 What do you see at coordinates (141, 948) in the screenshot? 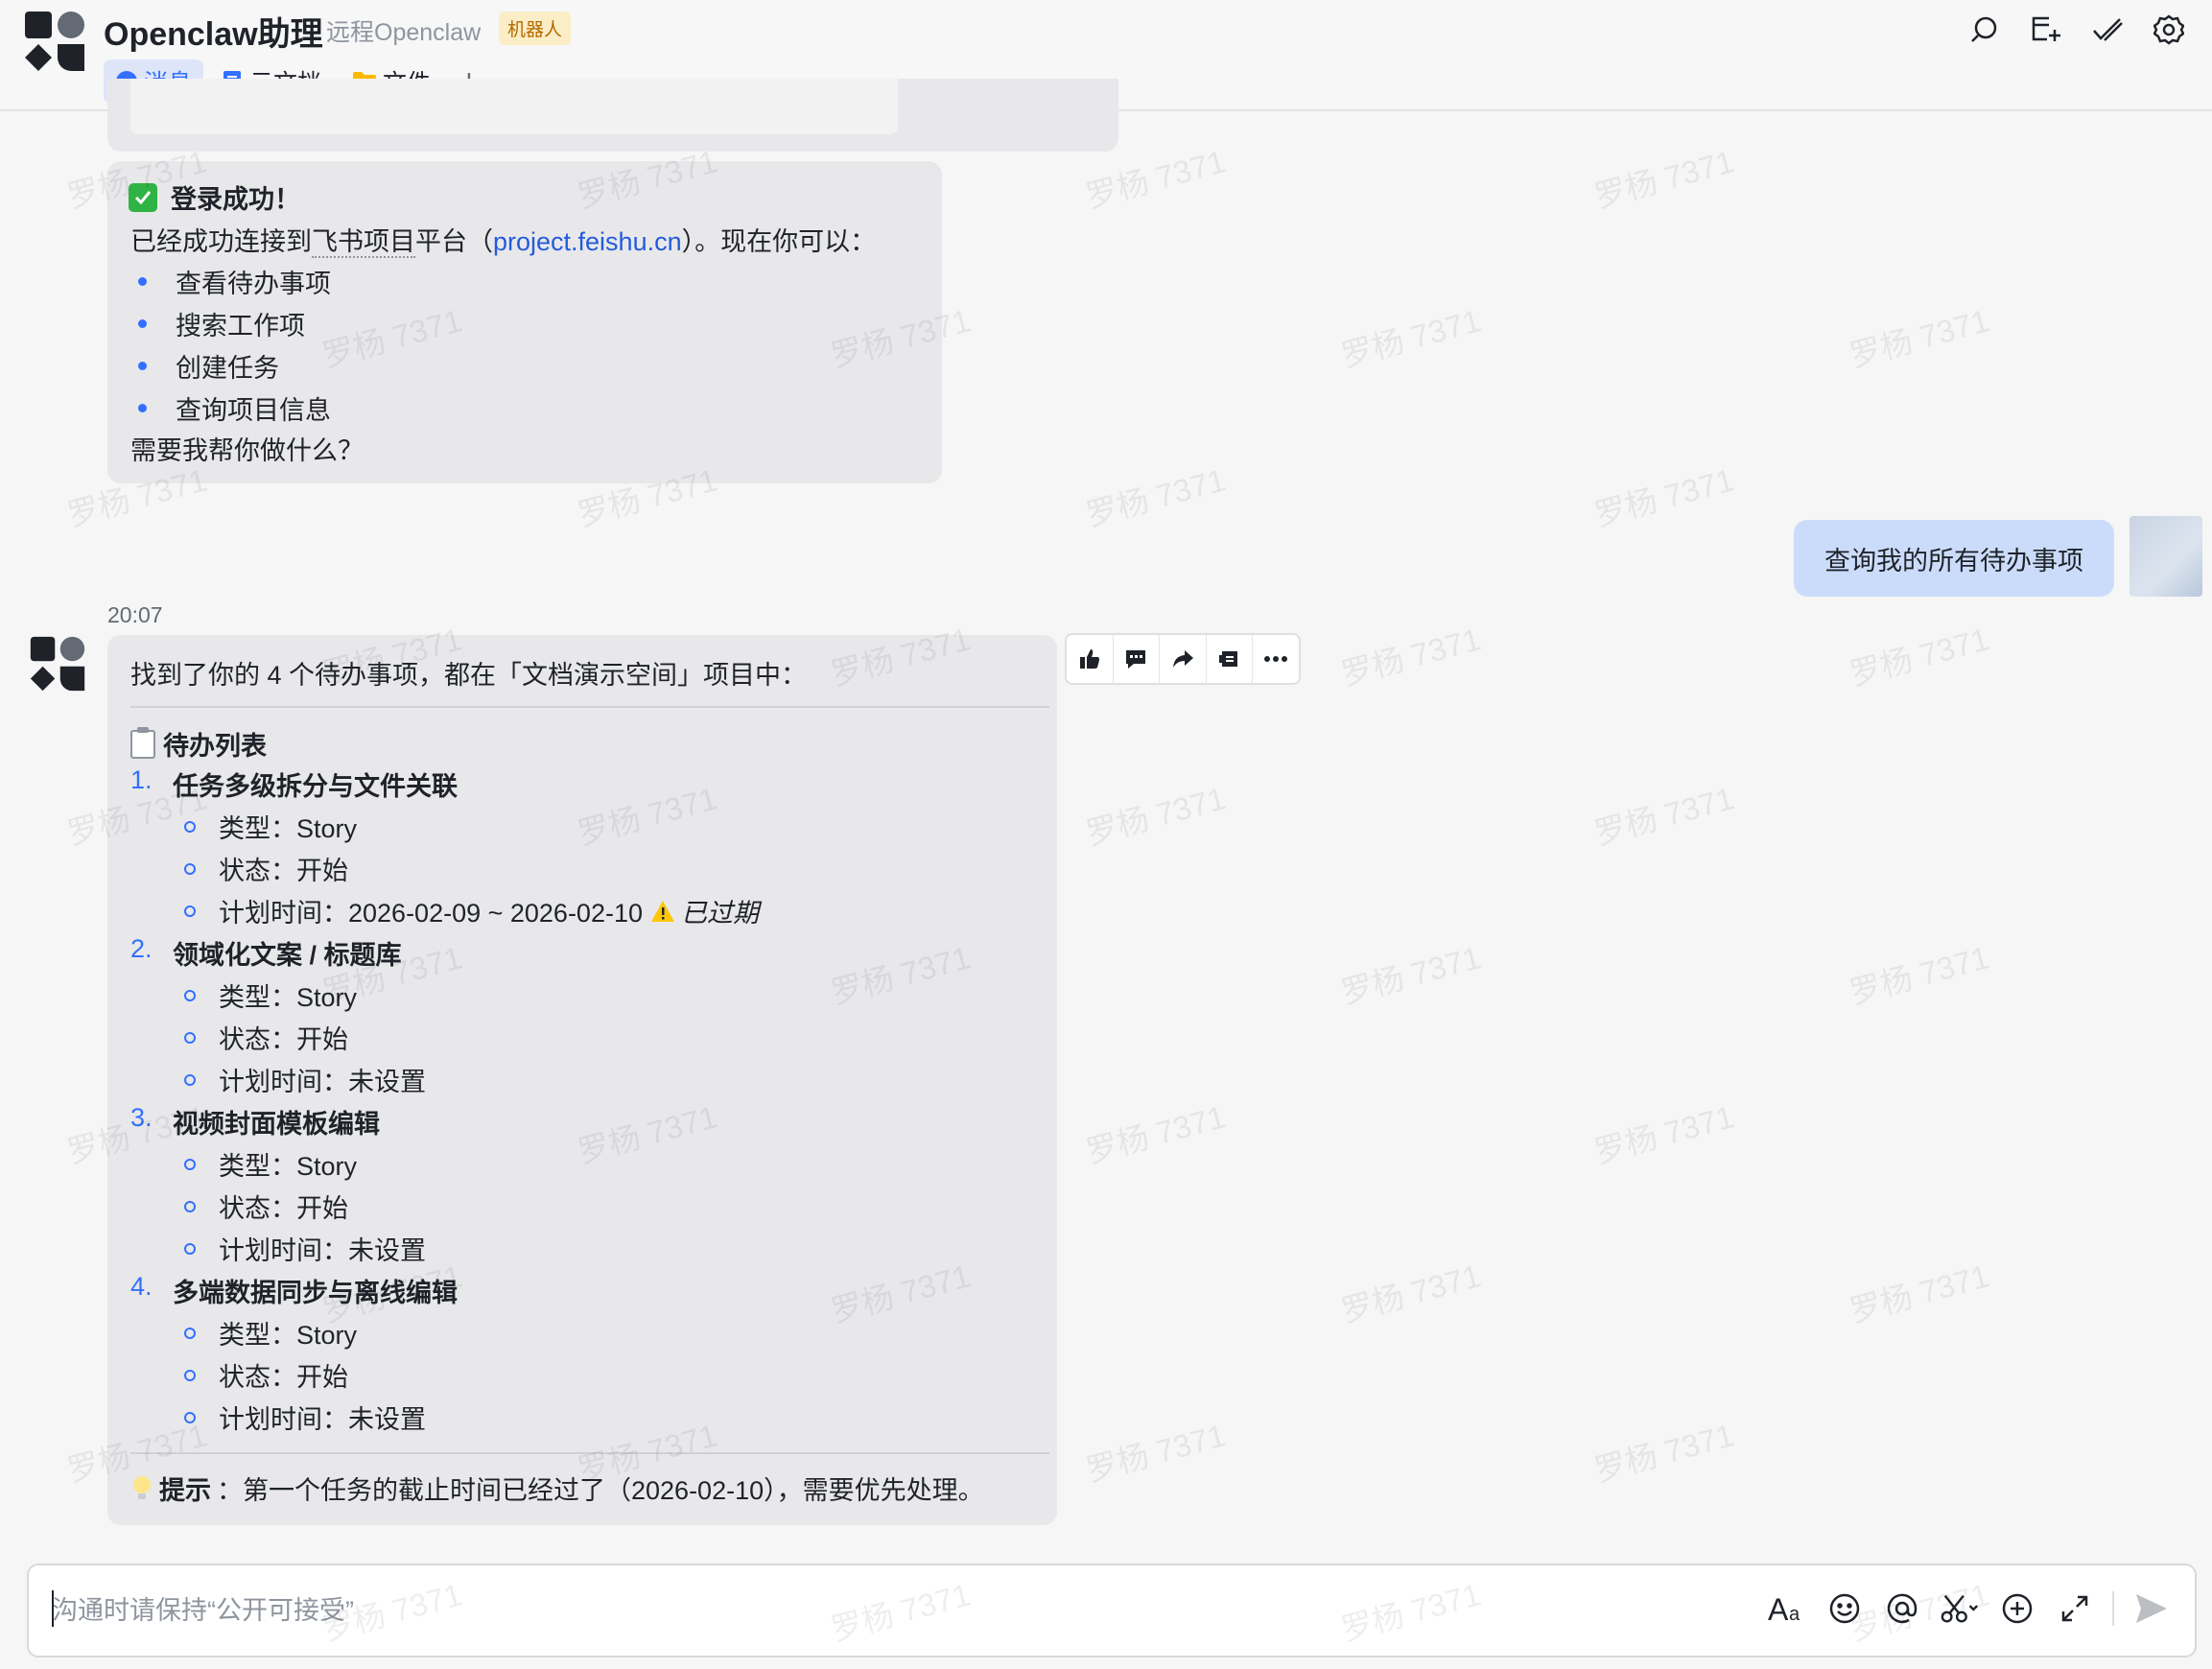
I see `task-number: 2.` at bounding box center [141, 948].